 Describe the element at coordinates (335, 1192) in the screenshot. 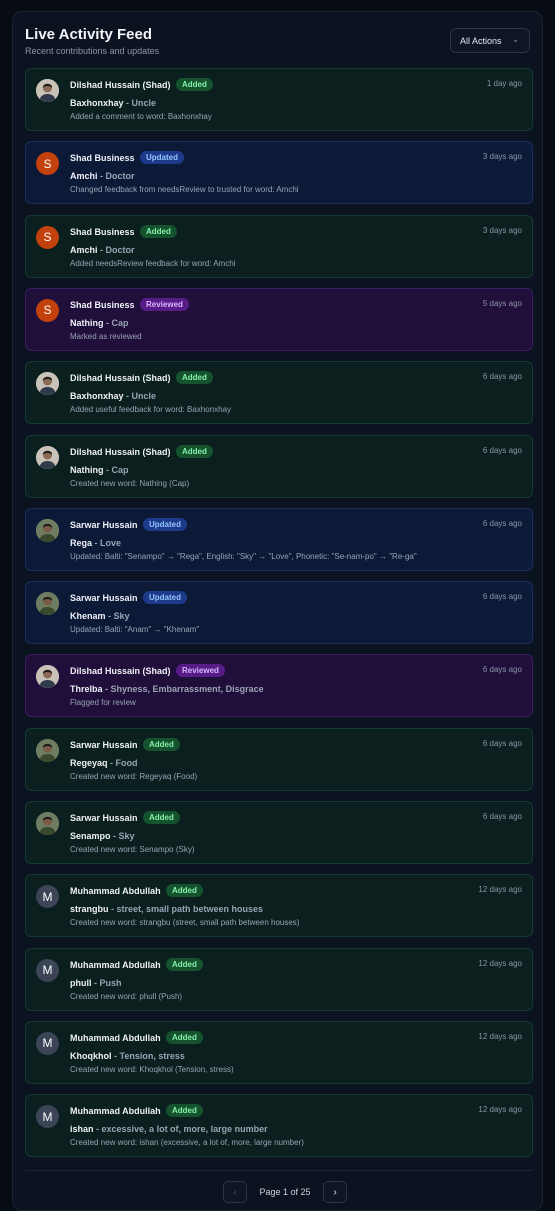

I see `chevron-right-icon: ›` at that location.